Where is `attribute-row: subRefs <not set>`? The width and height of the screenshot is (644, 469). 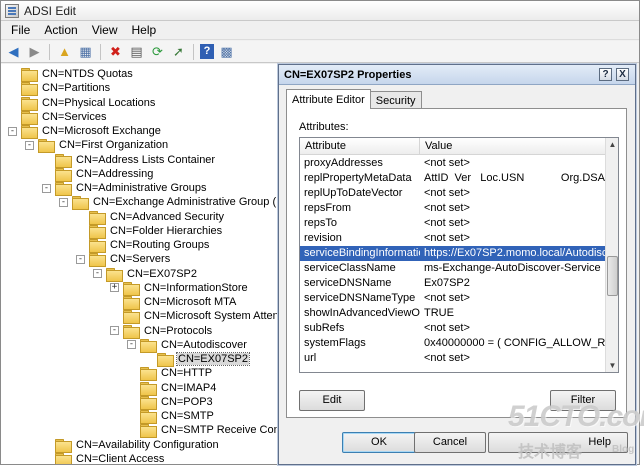
attribute-row: subRefs <not set> is located at coordinates (453, 328).